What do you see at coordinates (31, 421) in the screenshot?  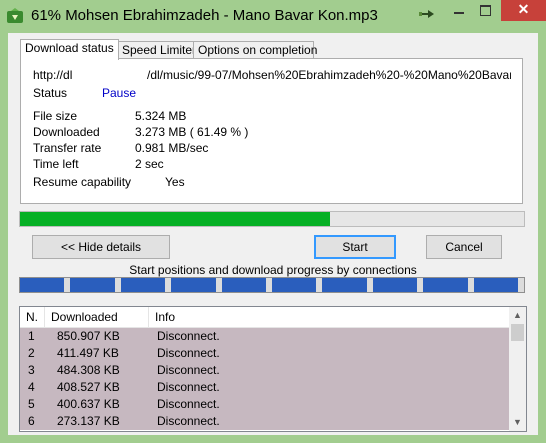 I see `connection-number: 6` at bounding box center [31, 421].